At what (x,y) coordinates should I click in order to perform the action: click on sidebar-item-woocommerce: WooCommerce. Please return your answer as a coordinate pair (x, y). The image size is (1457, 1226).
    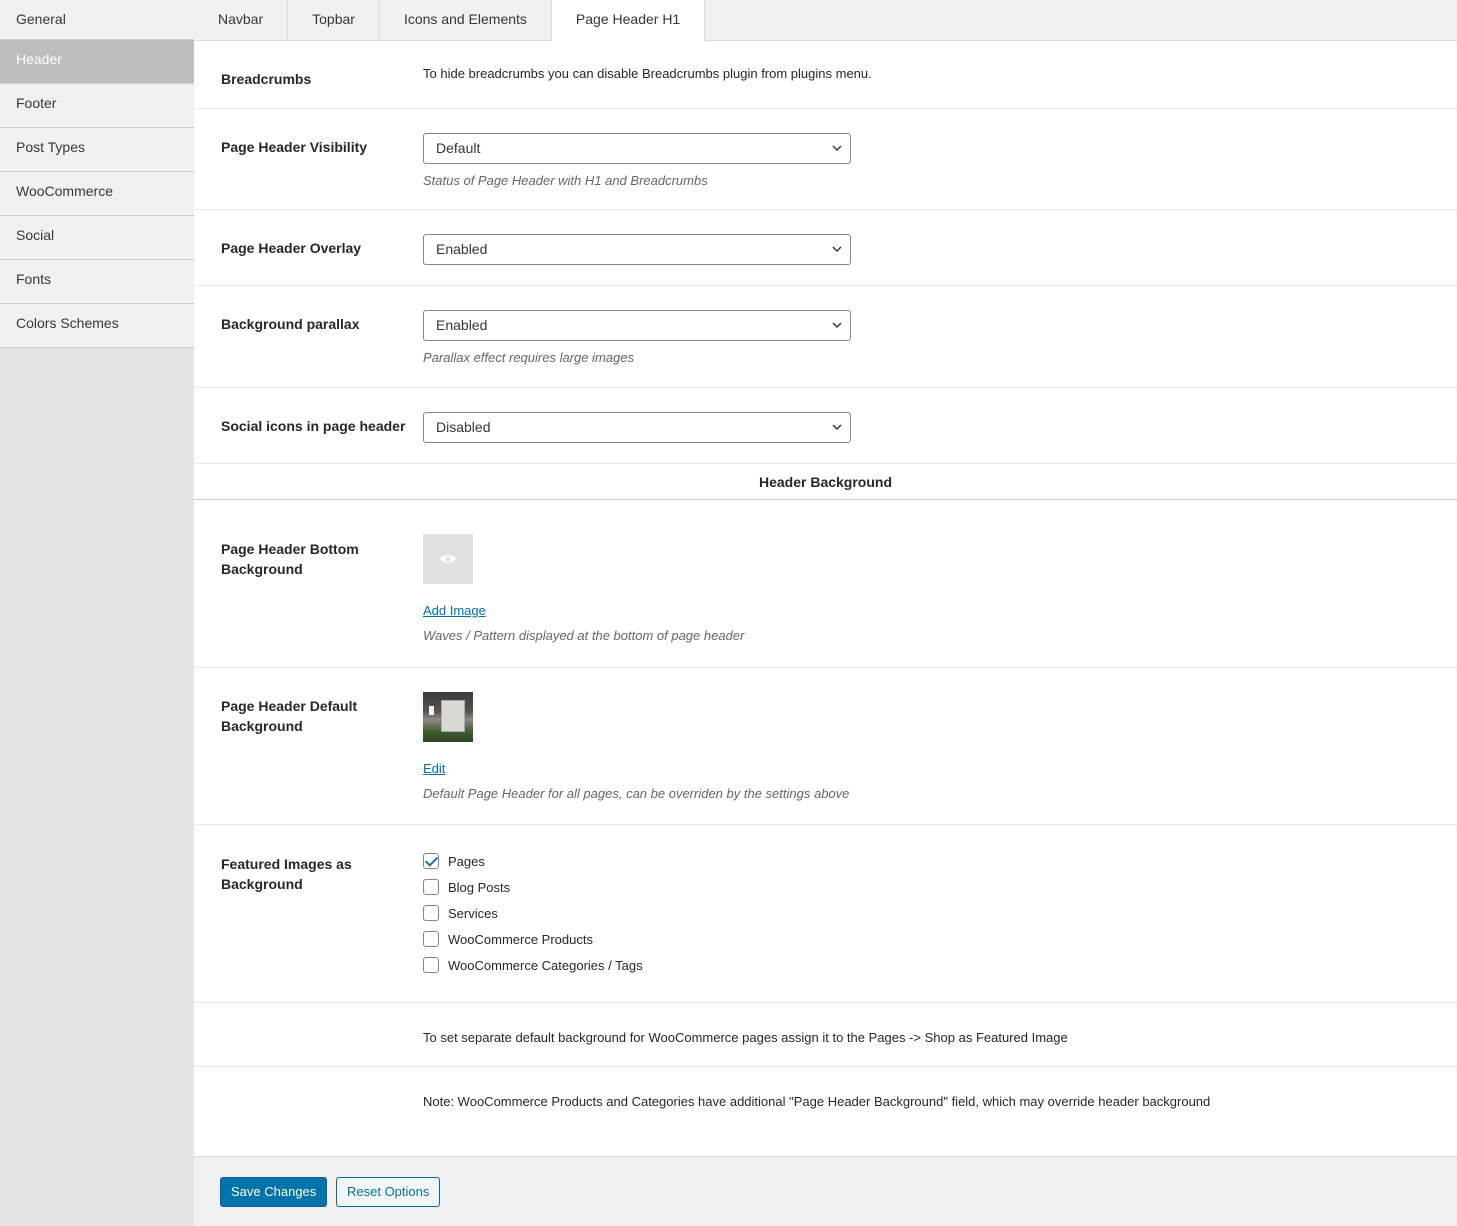
    Looking at the image, I should click on (97, 194).